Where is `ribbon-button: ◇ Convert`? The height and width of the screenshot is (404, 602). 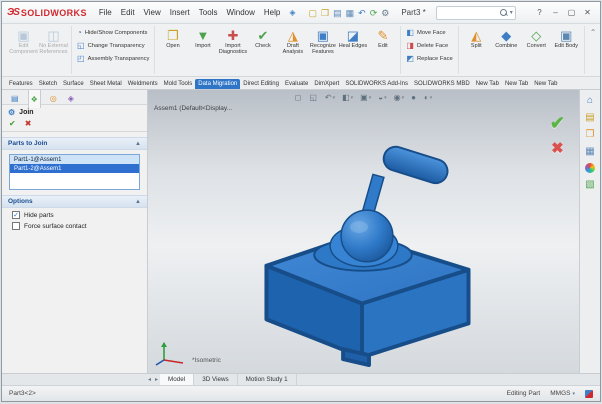 ribbon-button: ◇ Convert is located at coordinates (536, 38).